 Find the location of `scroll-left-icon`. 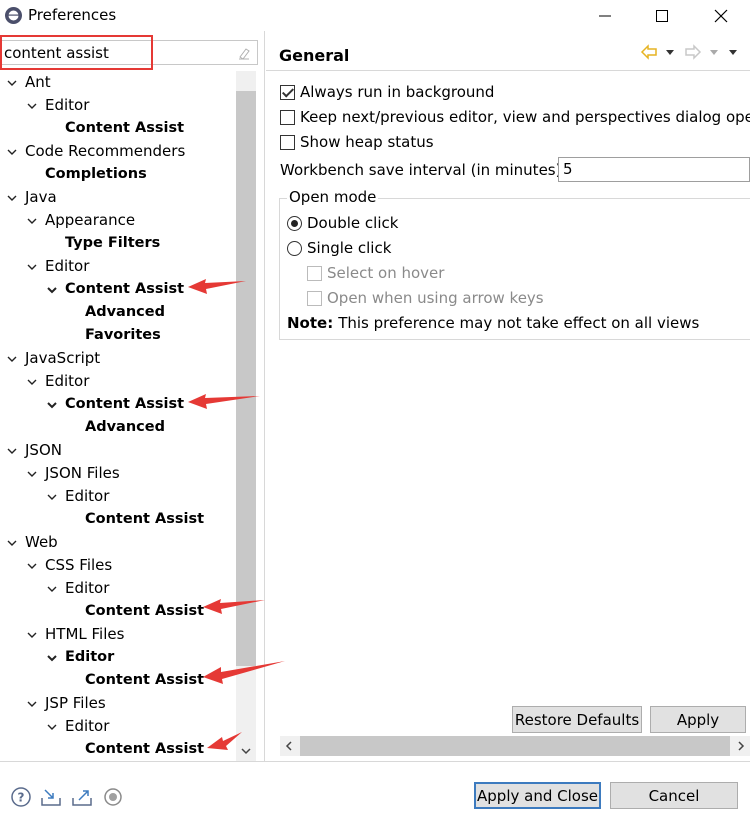

scroll-left-icon is located at coordinates (289, 746).